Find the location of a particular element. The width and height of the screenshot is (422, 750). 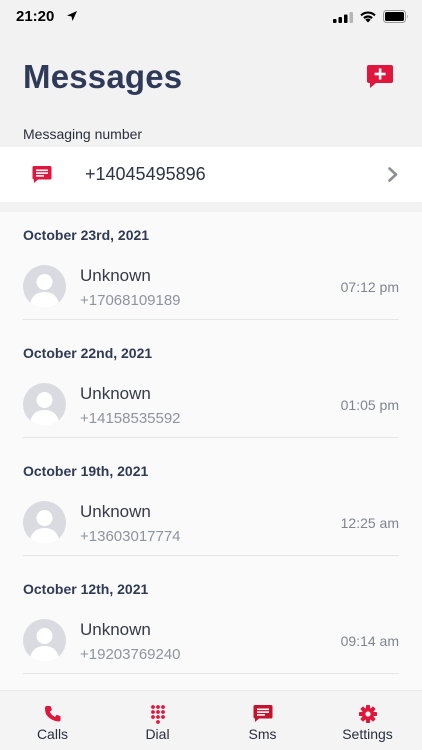

conversation-row: Unknown +14158535592 01:05 pm is located at coordinates (211, 405).